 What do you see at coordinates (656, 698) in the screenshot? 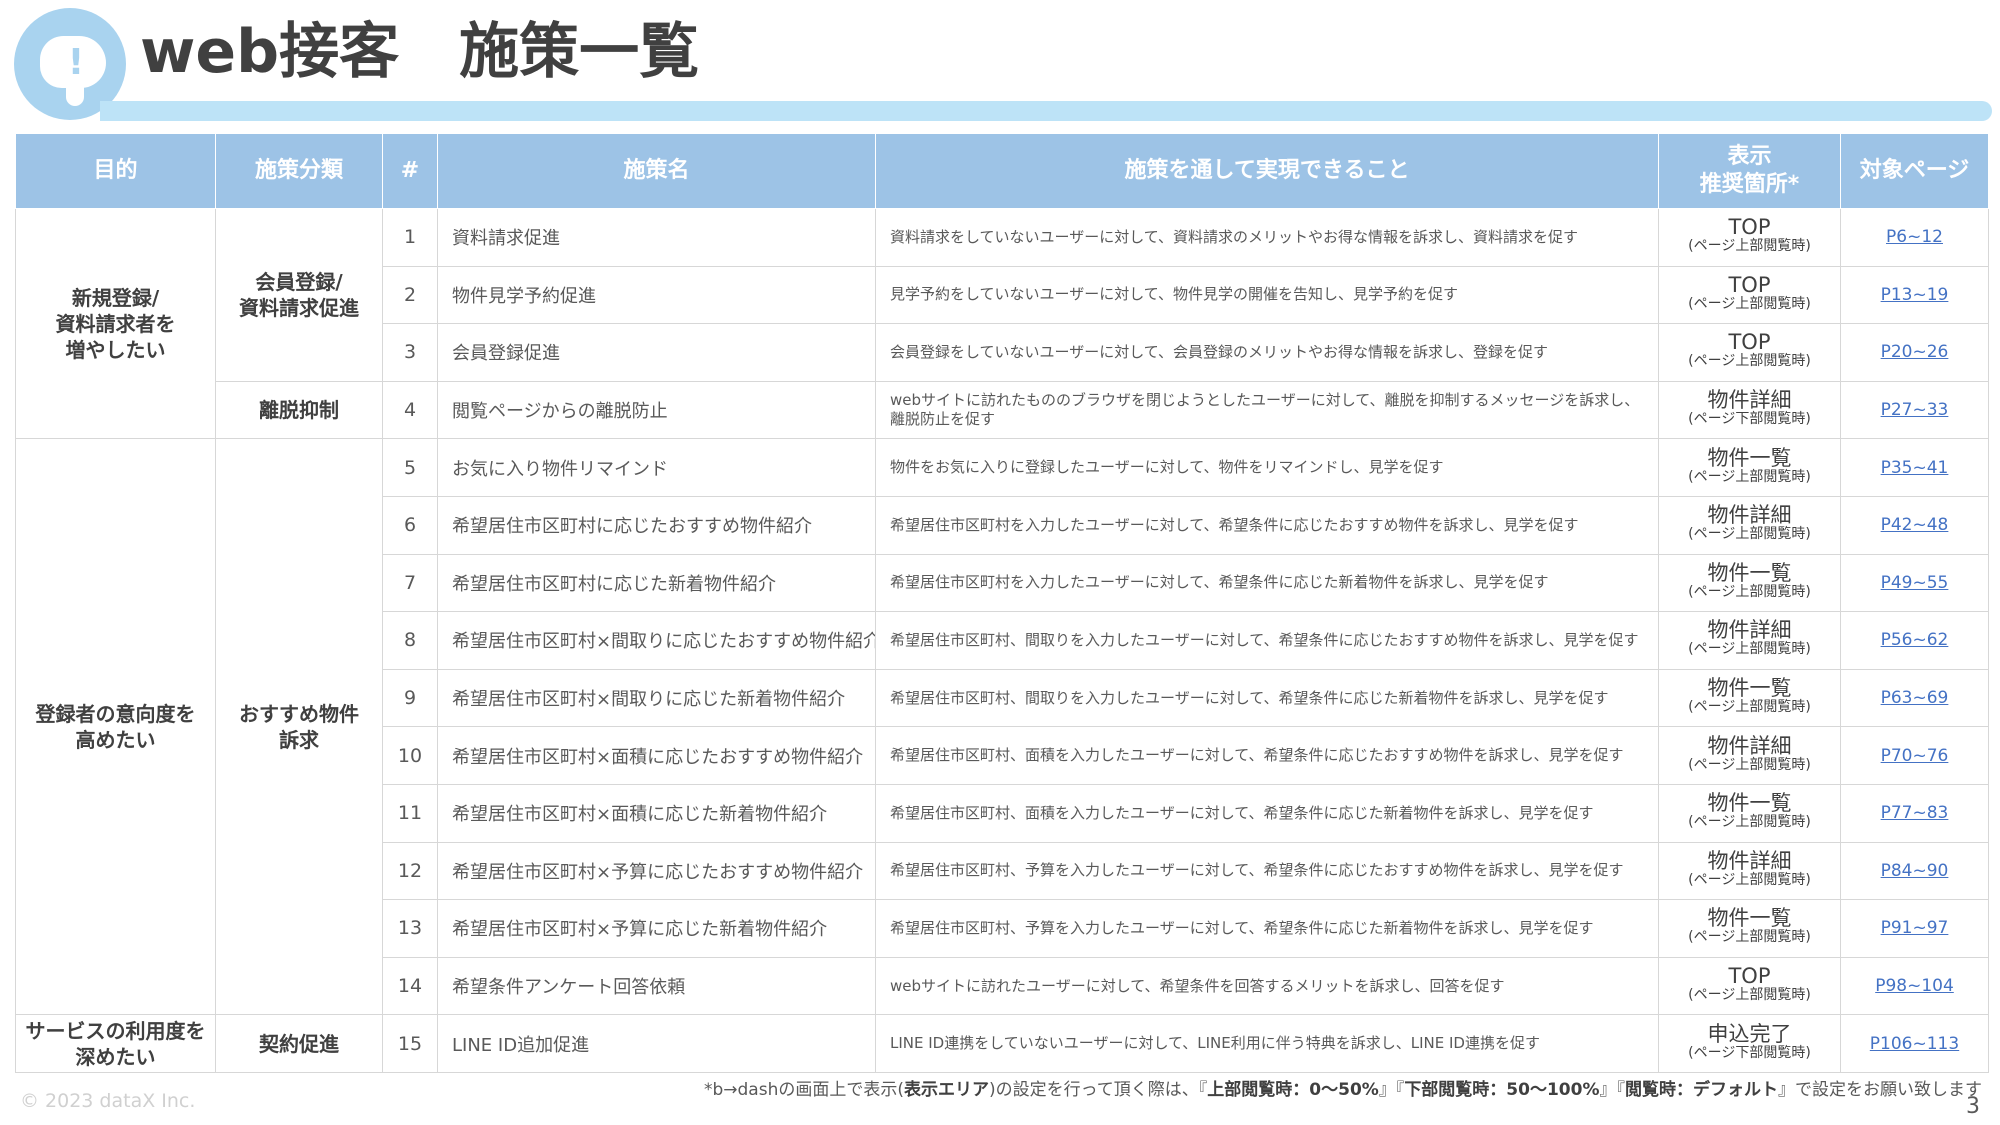
I see `measure-name: 希望居住市区町村×間取りに応じた新着物件紹介` at bounding box center [656, 698].